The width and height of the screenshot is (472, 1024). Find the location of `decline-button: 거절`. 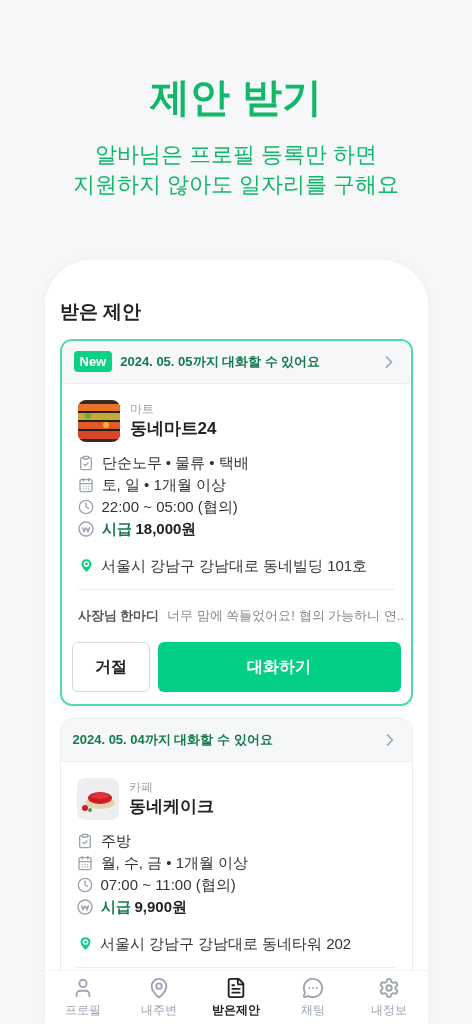

decline-button: 거절 is located at coordinates (110, 666).